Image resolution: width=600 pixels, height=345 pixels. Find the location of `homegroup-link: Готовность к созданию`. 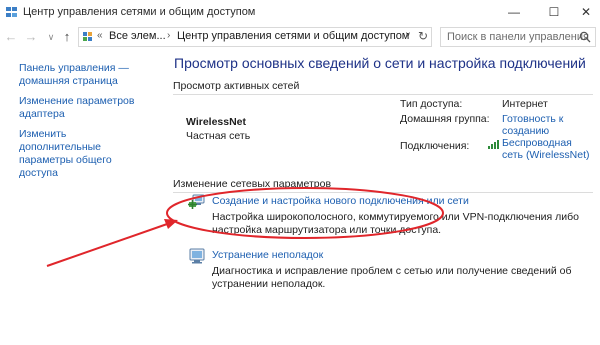

homegroup-link: Готовность к созданию is located at coordinates (548, 125).